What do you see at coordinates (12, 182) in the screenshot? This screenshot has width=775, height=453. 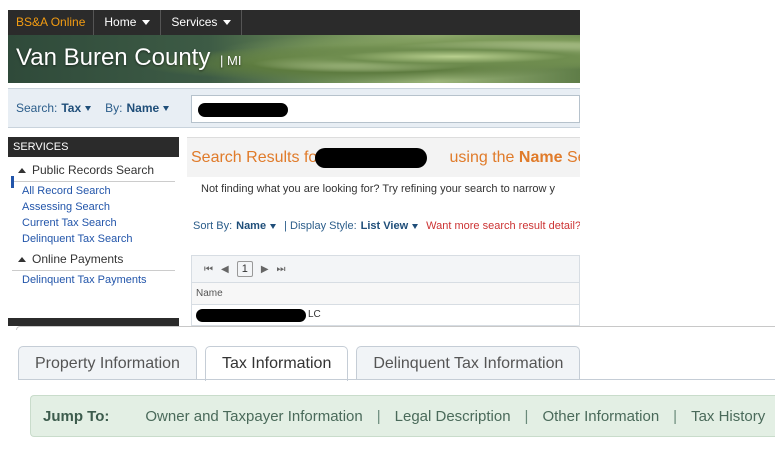 I see `left-edge-marker` at bounding box center [12, 182].